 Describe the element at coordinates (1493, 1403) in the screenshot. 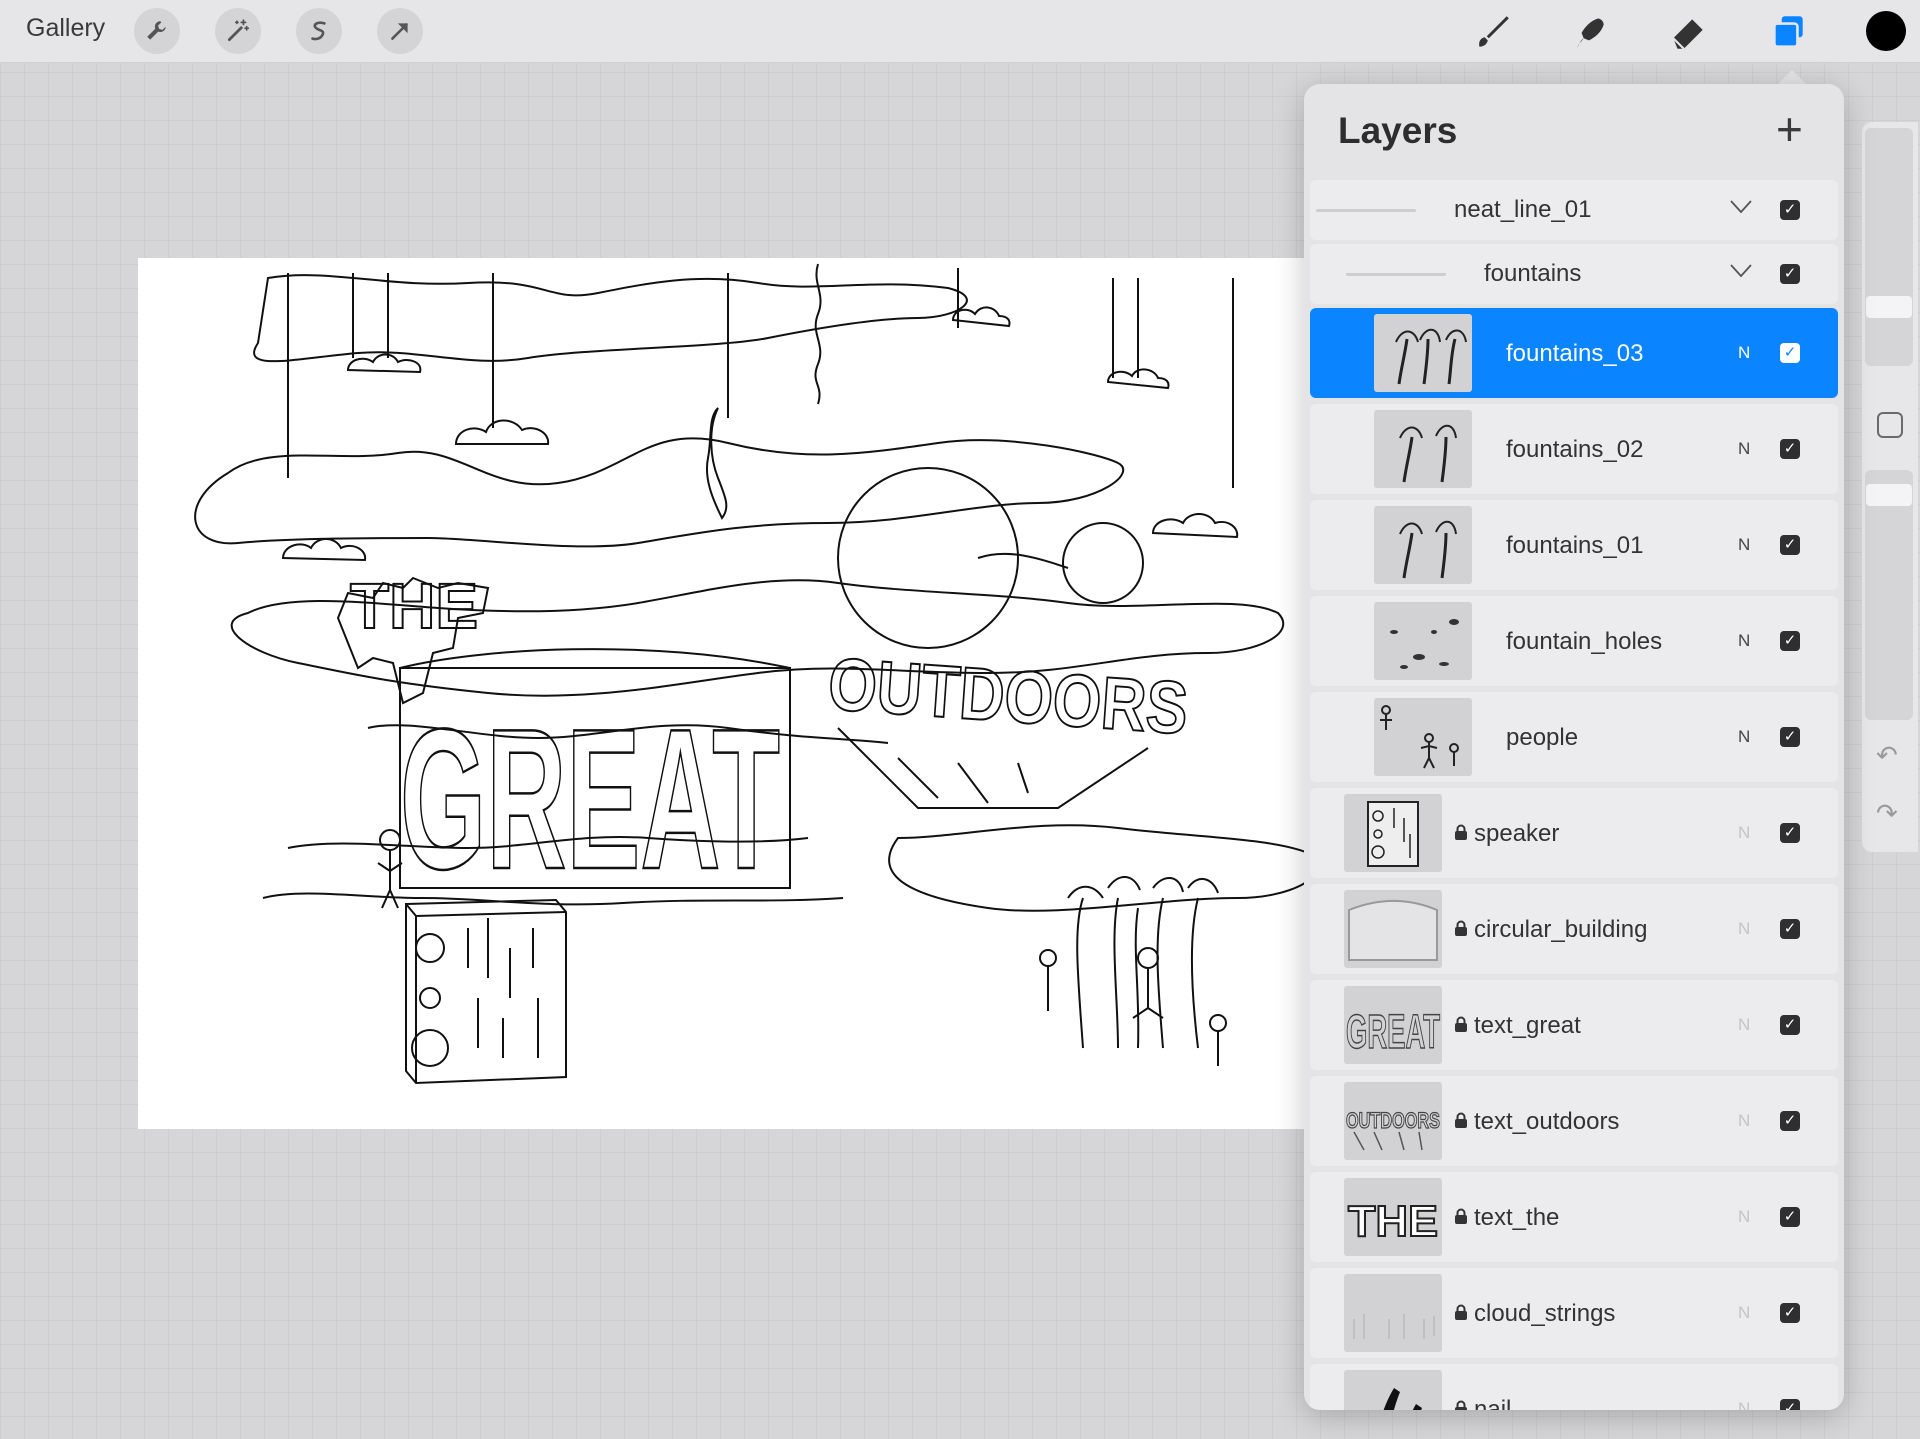

I see `layer-name: nail` at that location.